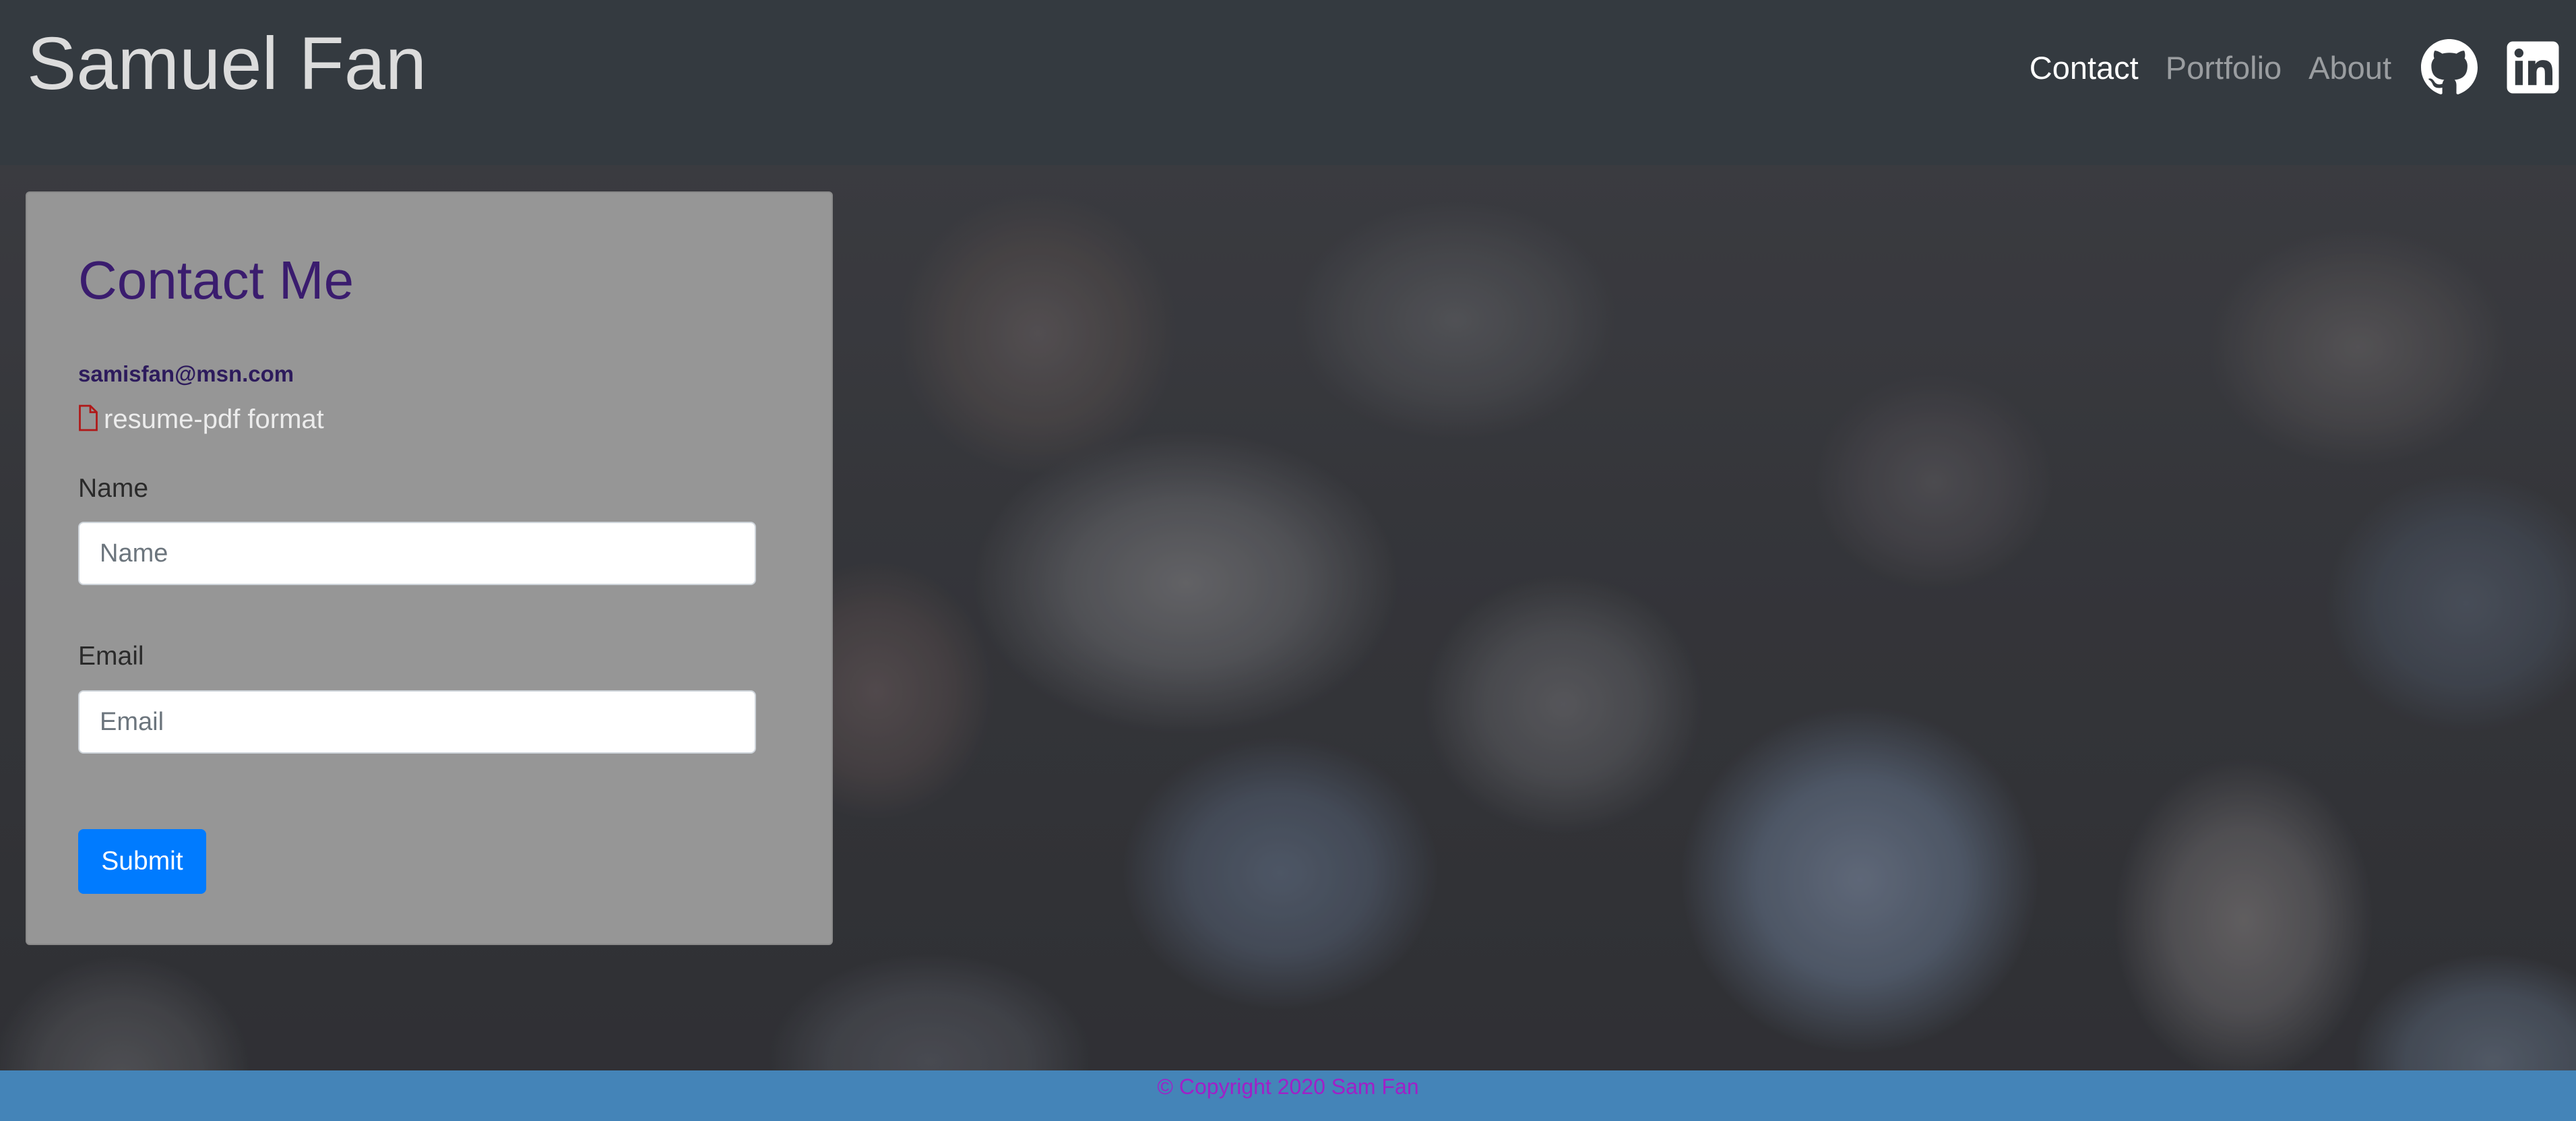 The height and width of the screenshot is (1121, 2576). I want to click on resume-label: resume-pdf format, so click(214, 419).